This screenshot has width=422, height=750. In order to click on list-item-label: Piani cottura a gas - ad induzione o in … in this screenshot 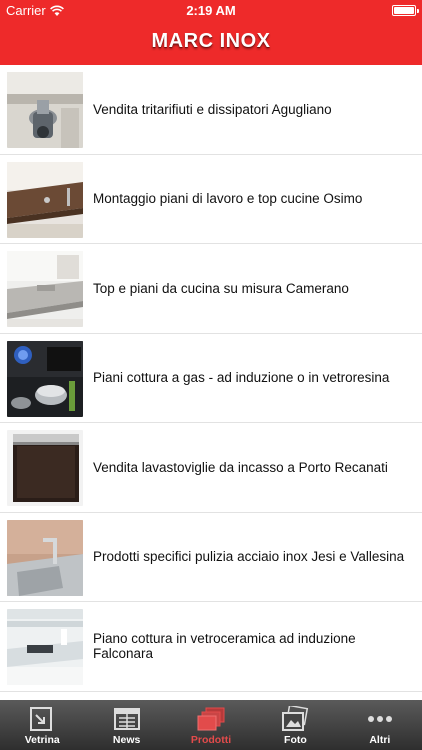, I will do `click(241, 378)`.